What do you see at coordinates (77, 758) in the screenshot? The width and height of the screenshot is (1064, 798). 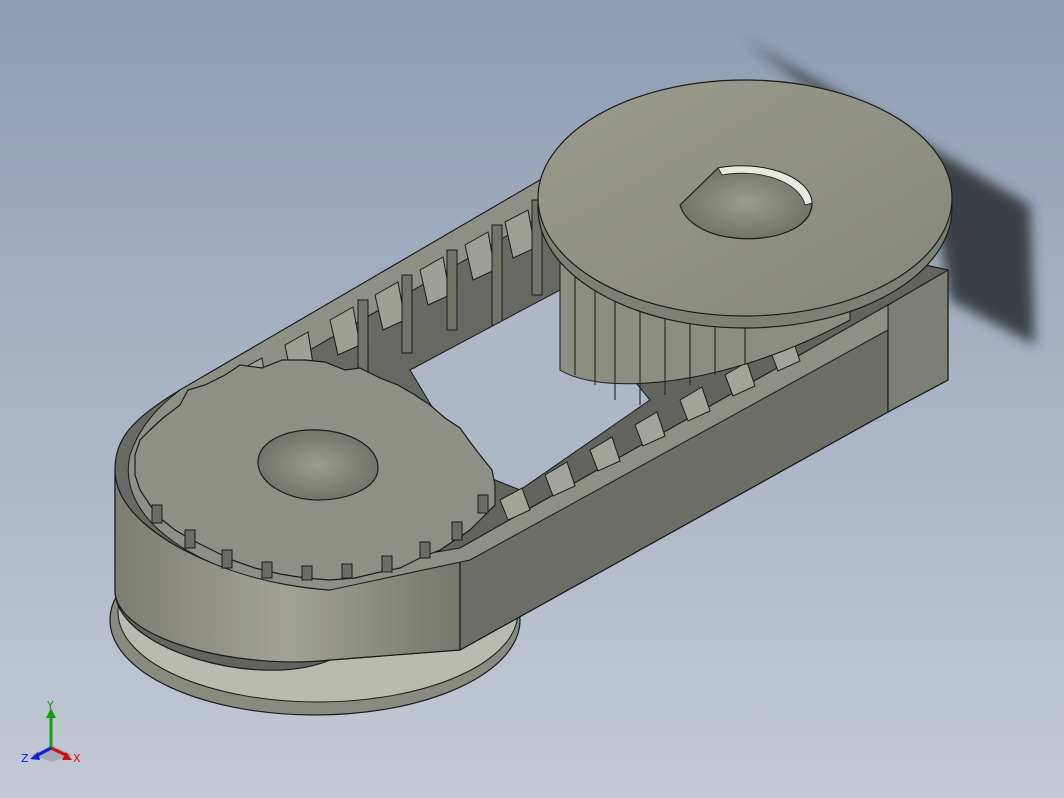 I see `x-axis-label: X` at bounding box center [77, 758].